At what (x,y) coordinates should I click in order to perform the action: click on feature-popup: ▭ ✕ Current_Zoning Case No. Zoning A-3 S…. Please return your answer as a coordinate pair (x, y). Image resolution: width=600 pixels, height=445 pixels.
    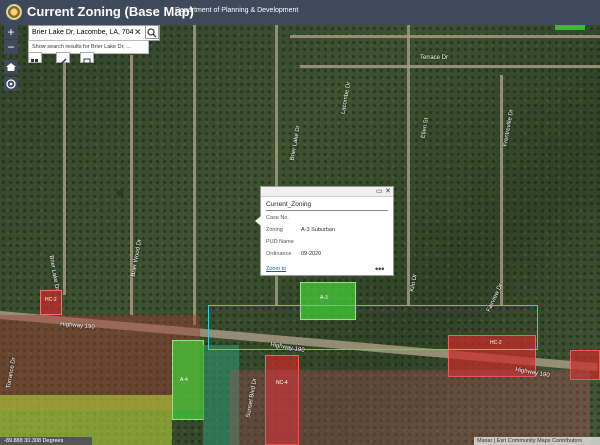
    Looking at the image, I should click on (324, 231).